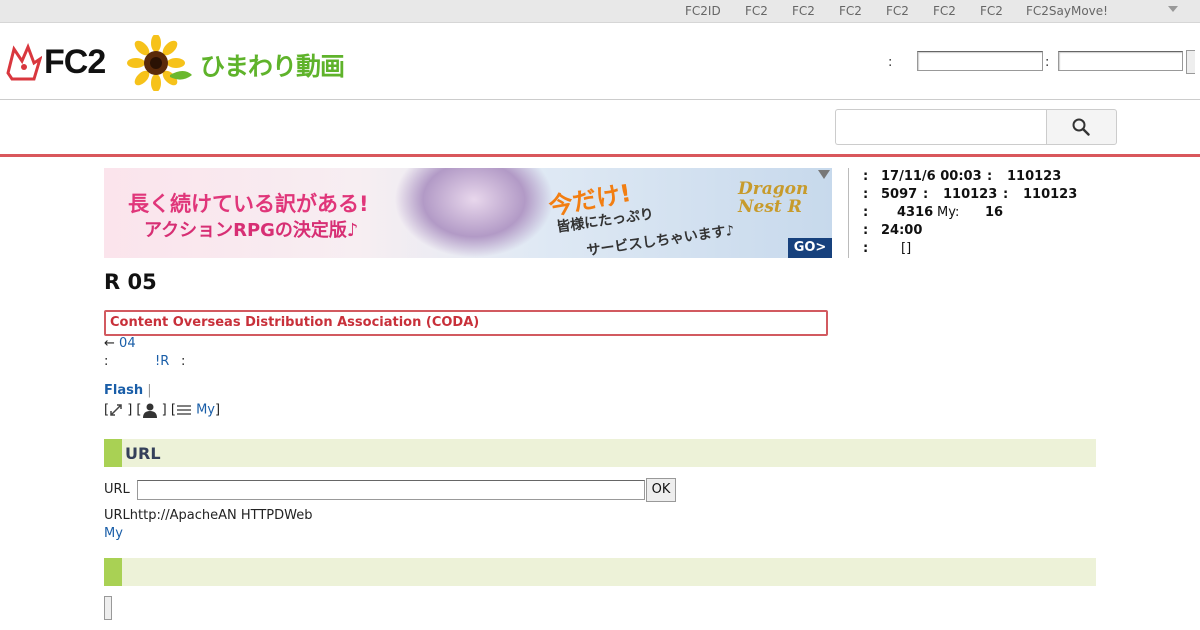  Describe the element at coordinates (600, 128) in the screenshot. I see `search-bar` at that location.